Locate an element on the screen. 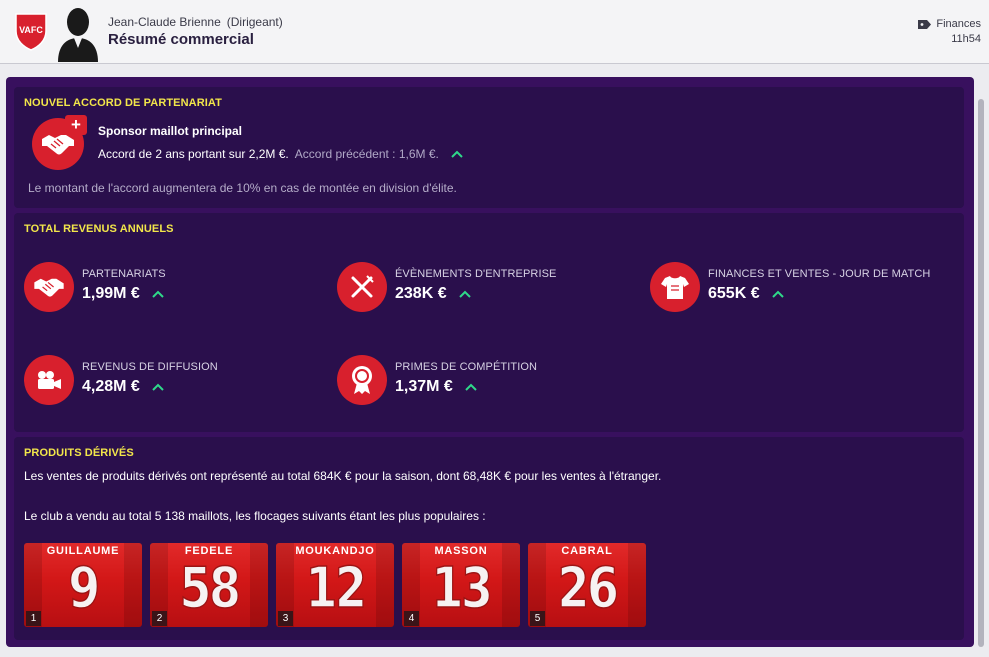 This screenshot has width=989, height=657. shirt-number: 13 is located at coordinates (462, 588).